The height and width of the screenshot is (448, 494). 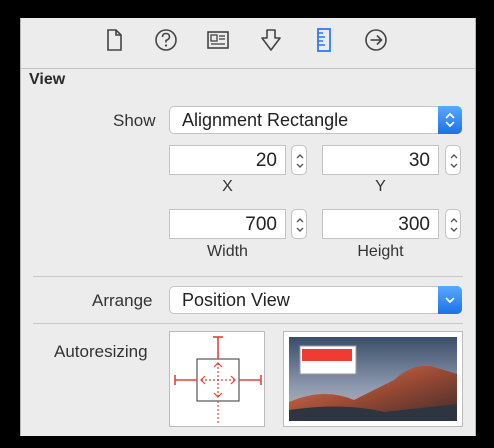 I want to click on size-ruler-icon, so click(x=324, y=40).